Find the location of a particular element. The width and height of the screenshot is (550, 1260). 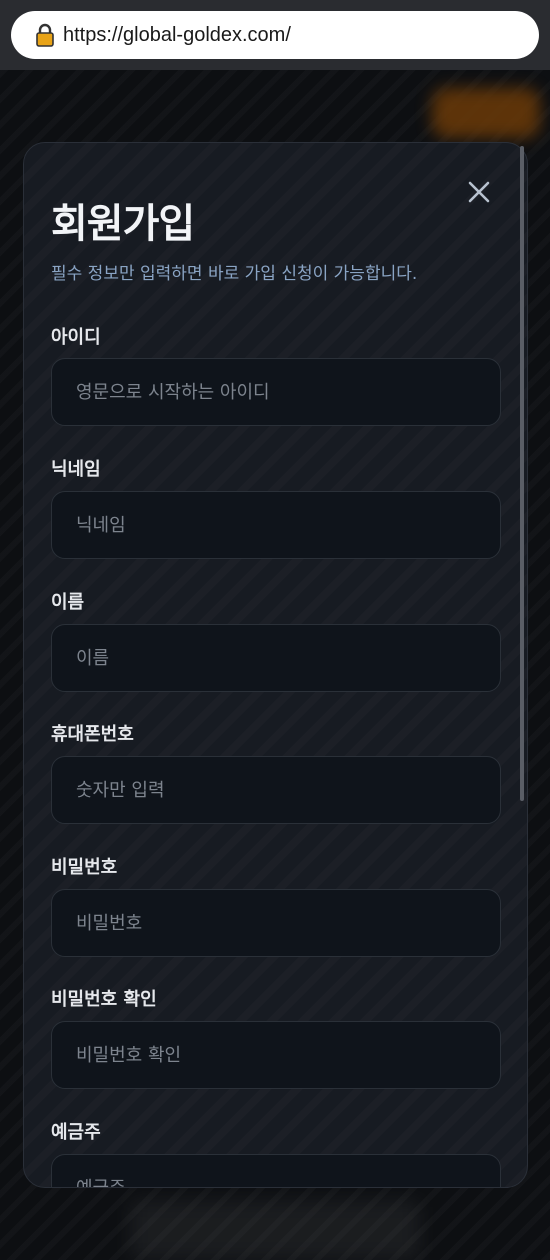

username-label: 아이디 is located at coordinates (76, 337).